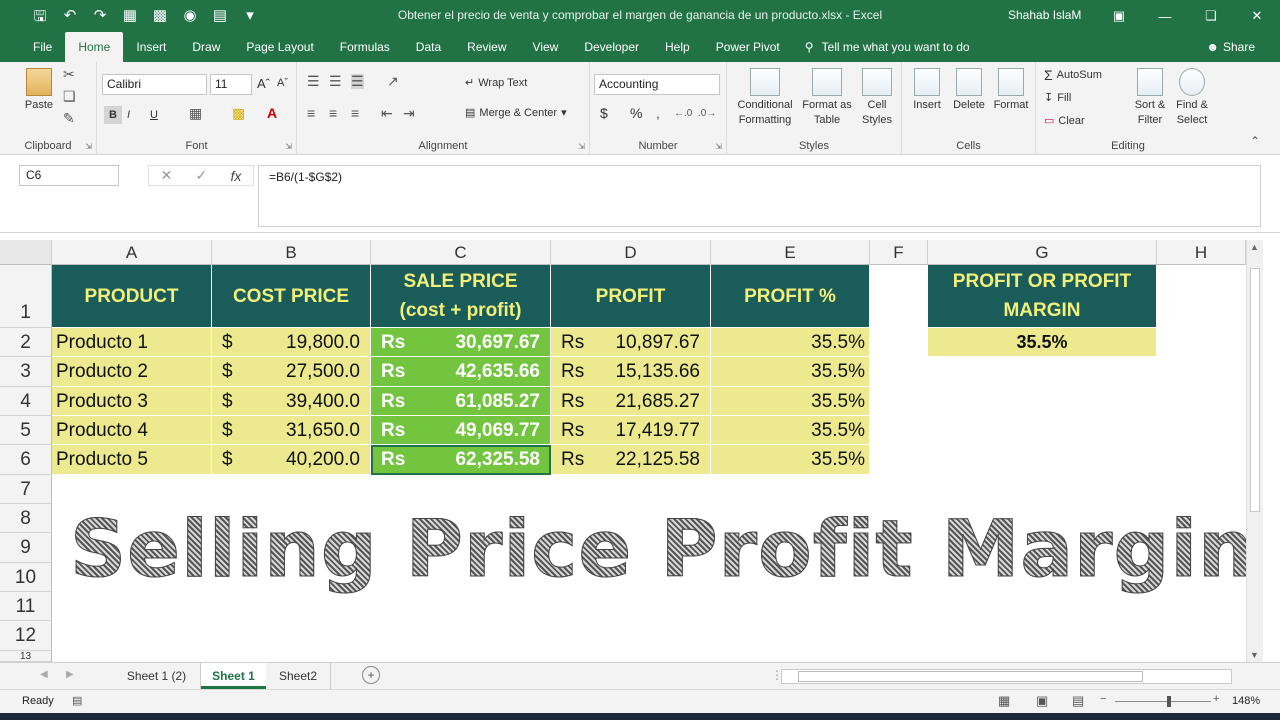 The image size is (1280, 720). What do you see at coordinates (26, 372) in the screenshot?
I see `row-header-3: 3` at bounding box center [26, 372].